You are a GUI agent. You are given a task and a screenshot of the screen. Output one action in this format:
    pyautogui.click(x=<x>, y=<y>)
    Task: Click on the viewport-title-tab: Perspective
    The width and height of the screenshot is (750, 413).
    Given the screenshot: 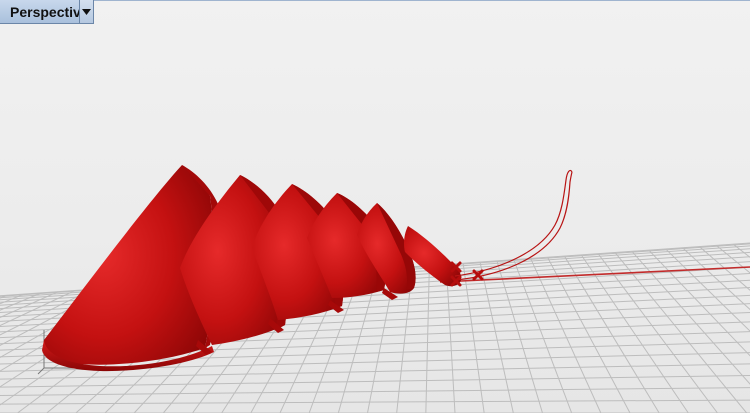 What is the action you would take?
    pyautogui.click(x=47, y=12)
    